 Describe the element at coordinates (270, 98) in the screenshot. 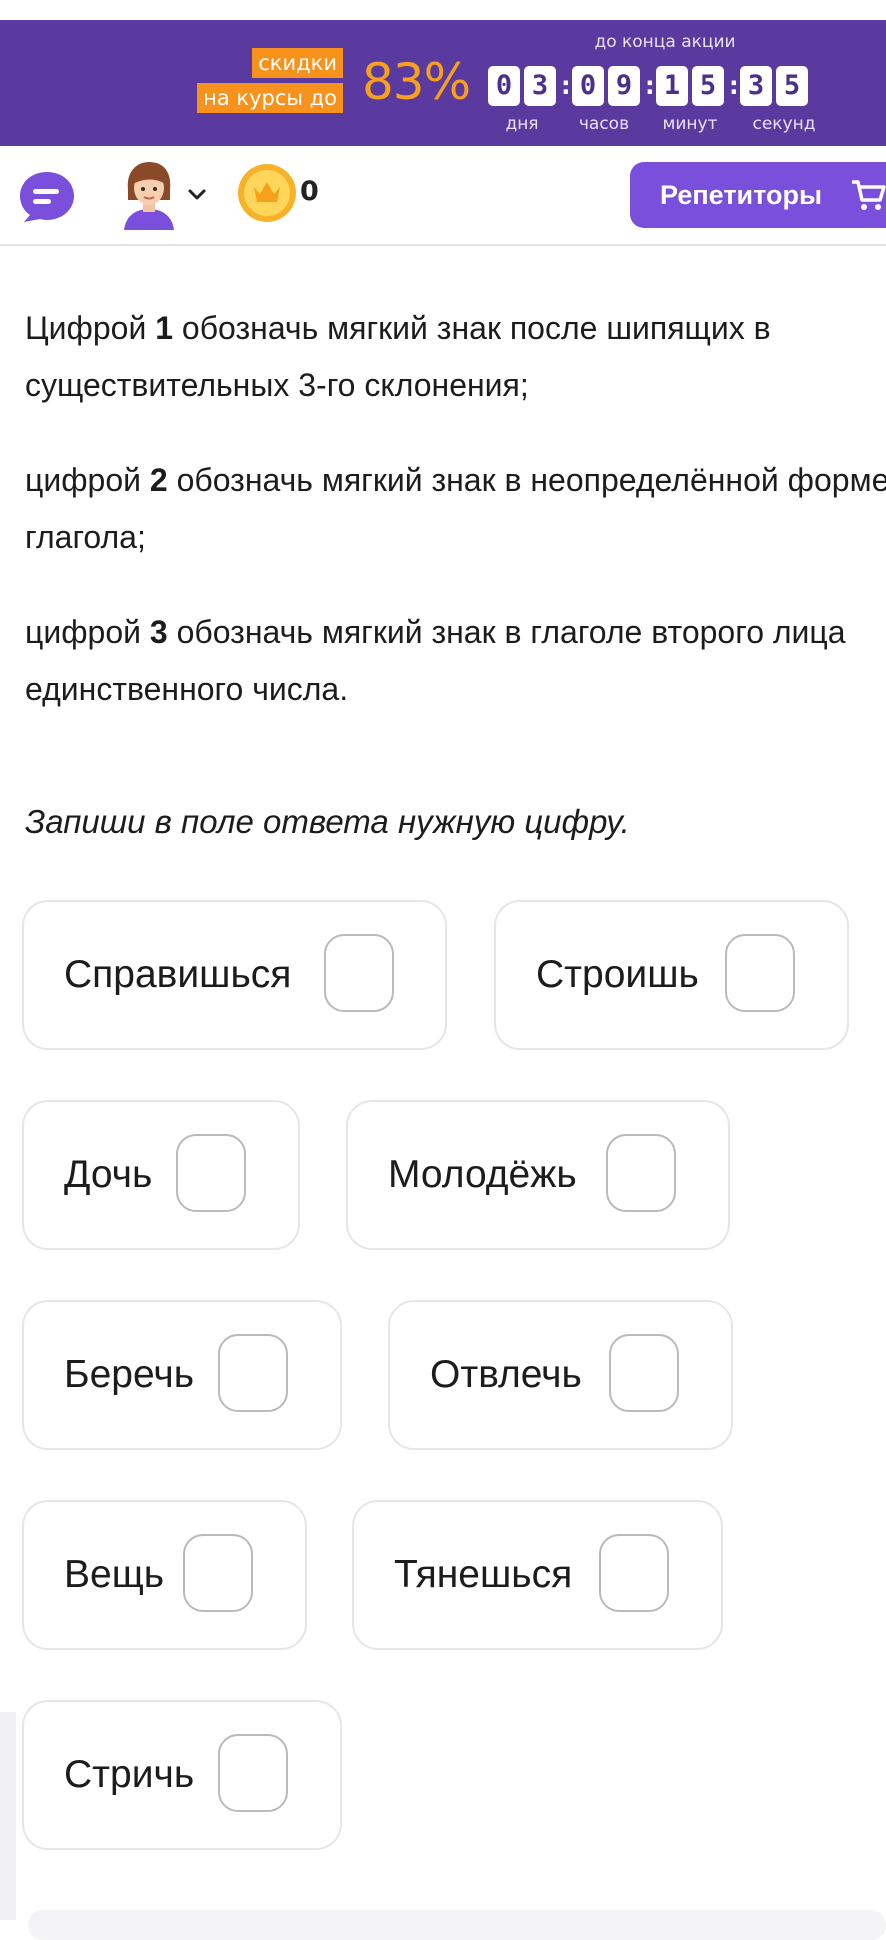

I see `promo-tag-line2: на курсы до` at that location.